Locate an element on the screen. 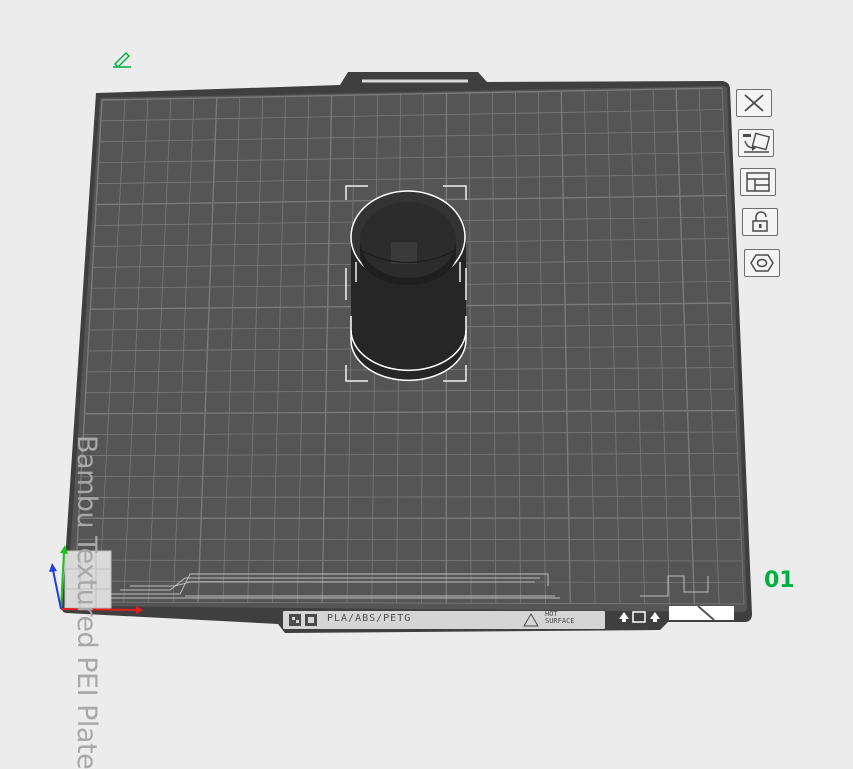  warning-icon is located at coordinates (531, 620).